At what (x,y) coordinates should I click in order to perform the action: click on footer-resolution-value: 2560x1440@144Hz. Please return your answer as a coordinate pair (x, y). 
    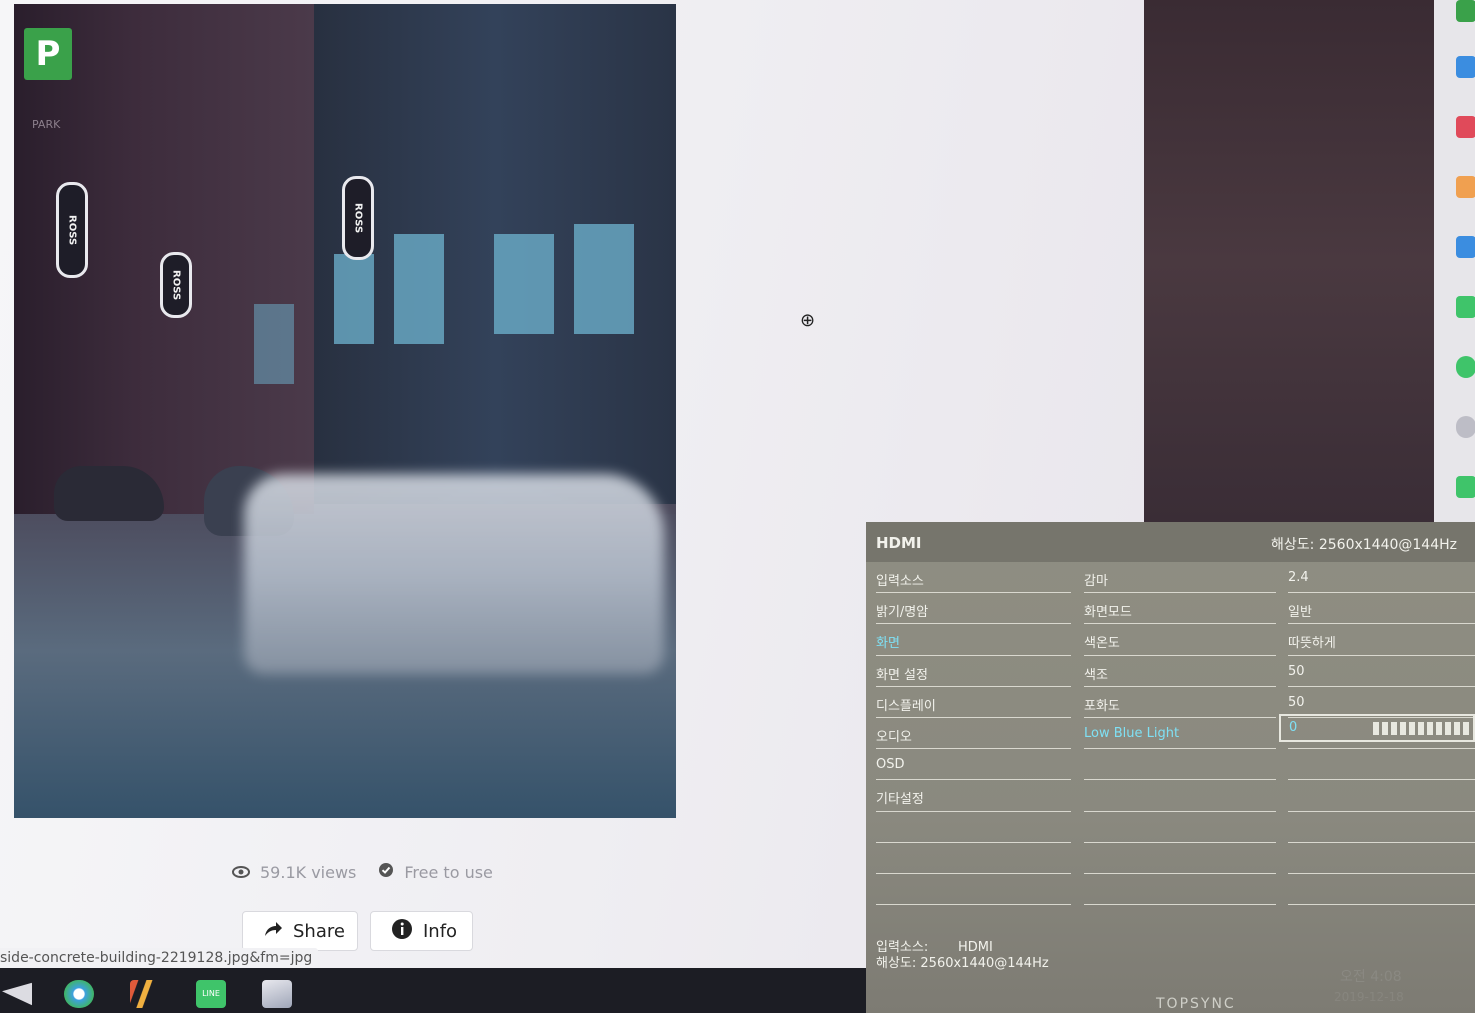
    Looking at the image, I should click on (984, 963).